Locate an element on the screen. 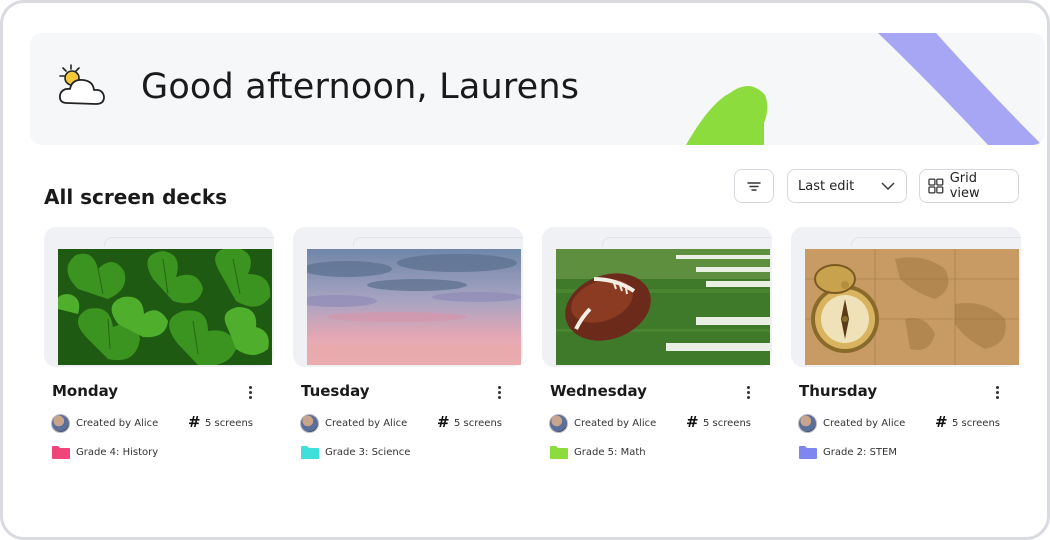  clover-leaves-image is located at coordinates (165, 307).